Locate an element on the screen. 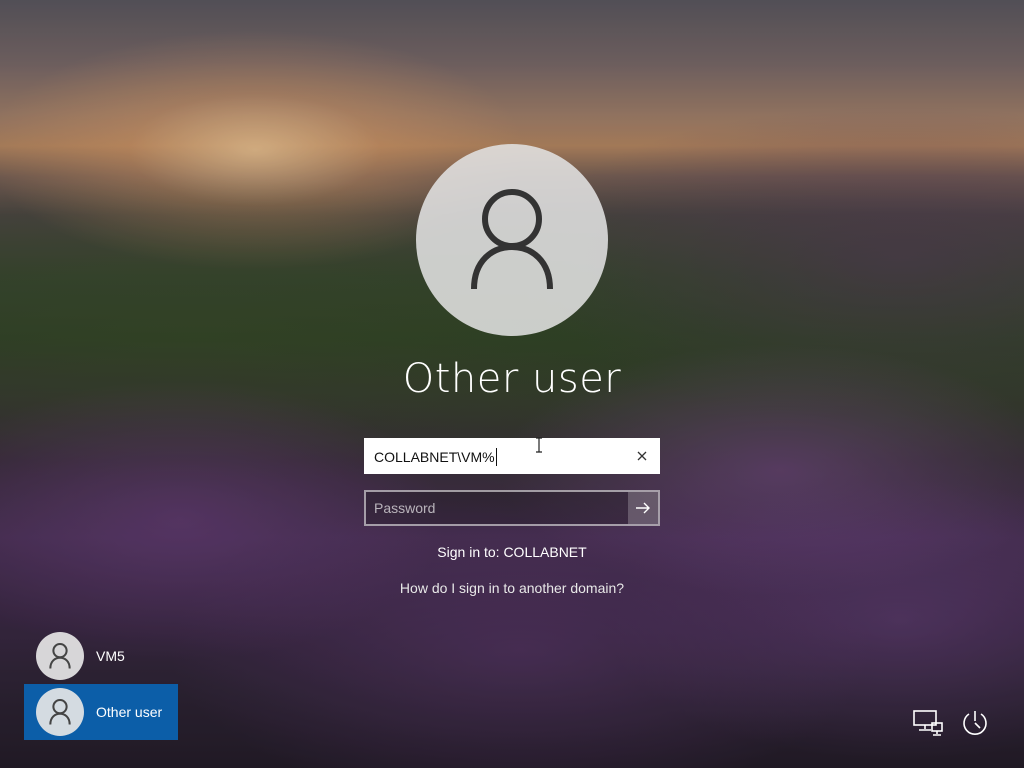 The image size is (1024, 768). power-icon is located at coordinates (975, 723).